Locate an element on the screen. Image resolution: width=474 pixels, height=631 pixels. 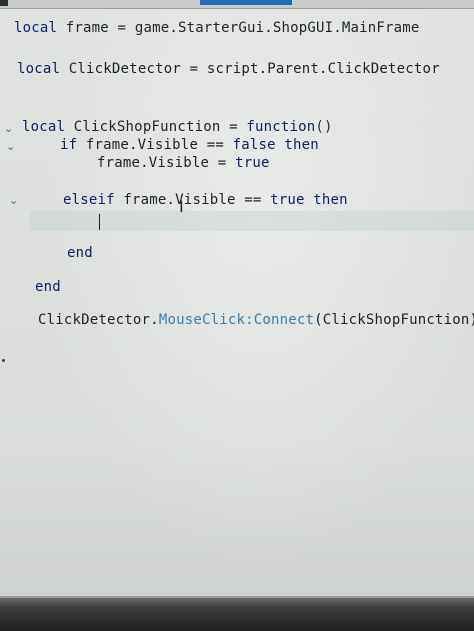
text-caret is located at coordinates (99, 222).